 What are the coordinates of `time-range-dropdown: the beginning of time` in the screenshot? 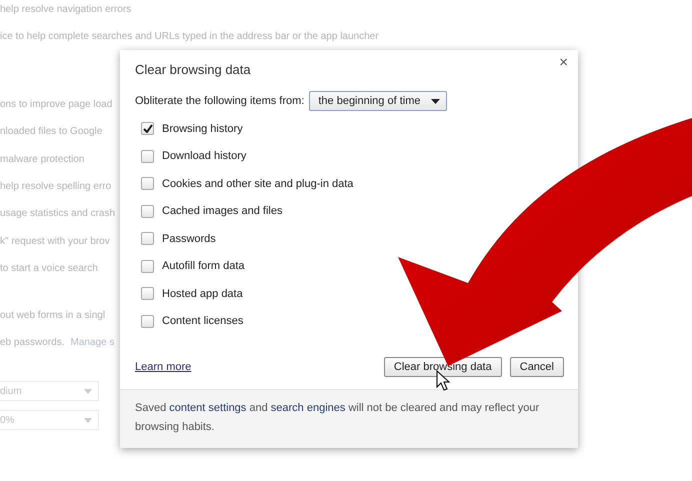 It's located at (377, 101).